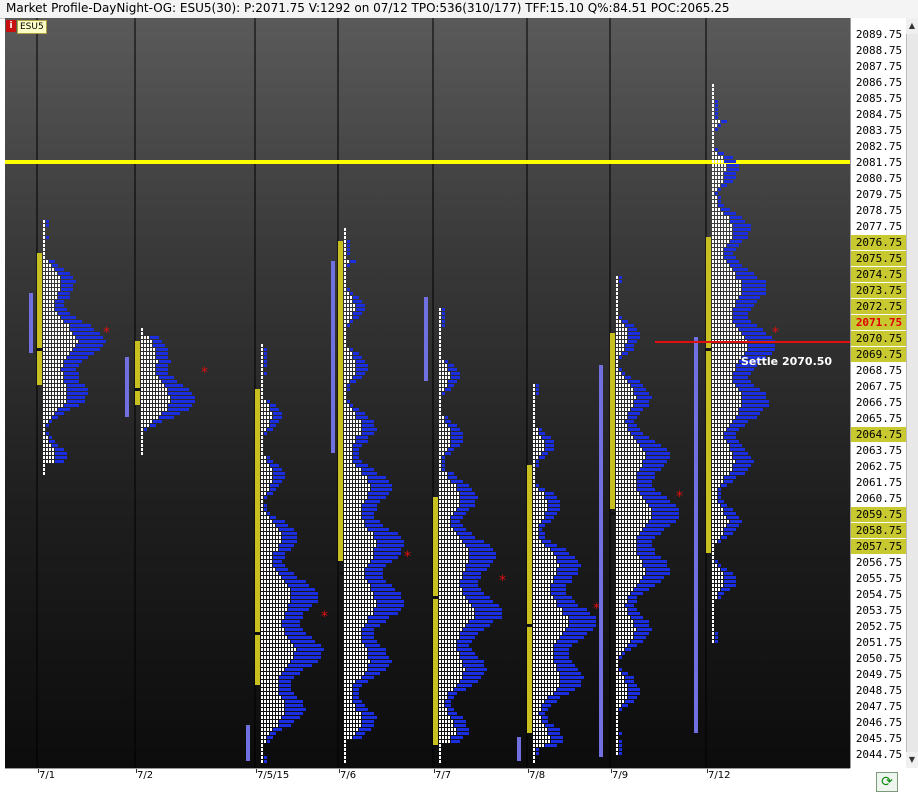 Image resolution: width=918 pixels, height=793 pixels. I want to click on scroll-up-arrow-icon: ▲, so click(912, 26).